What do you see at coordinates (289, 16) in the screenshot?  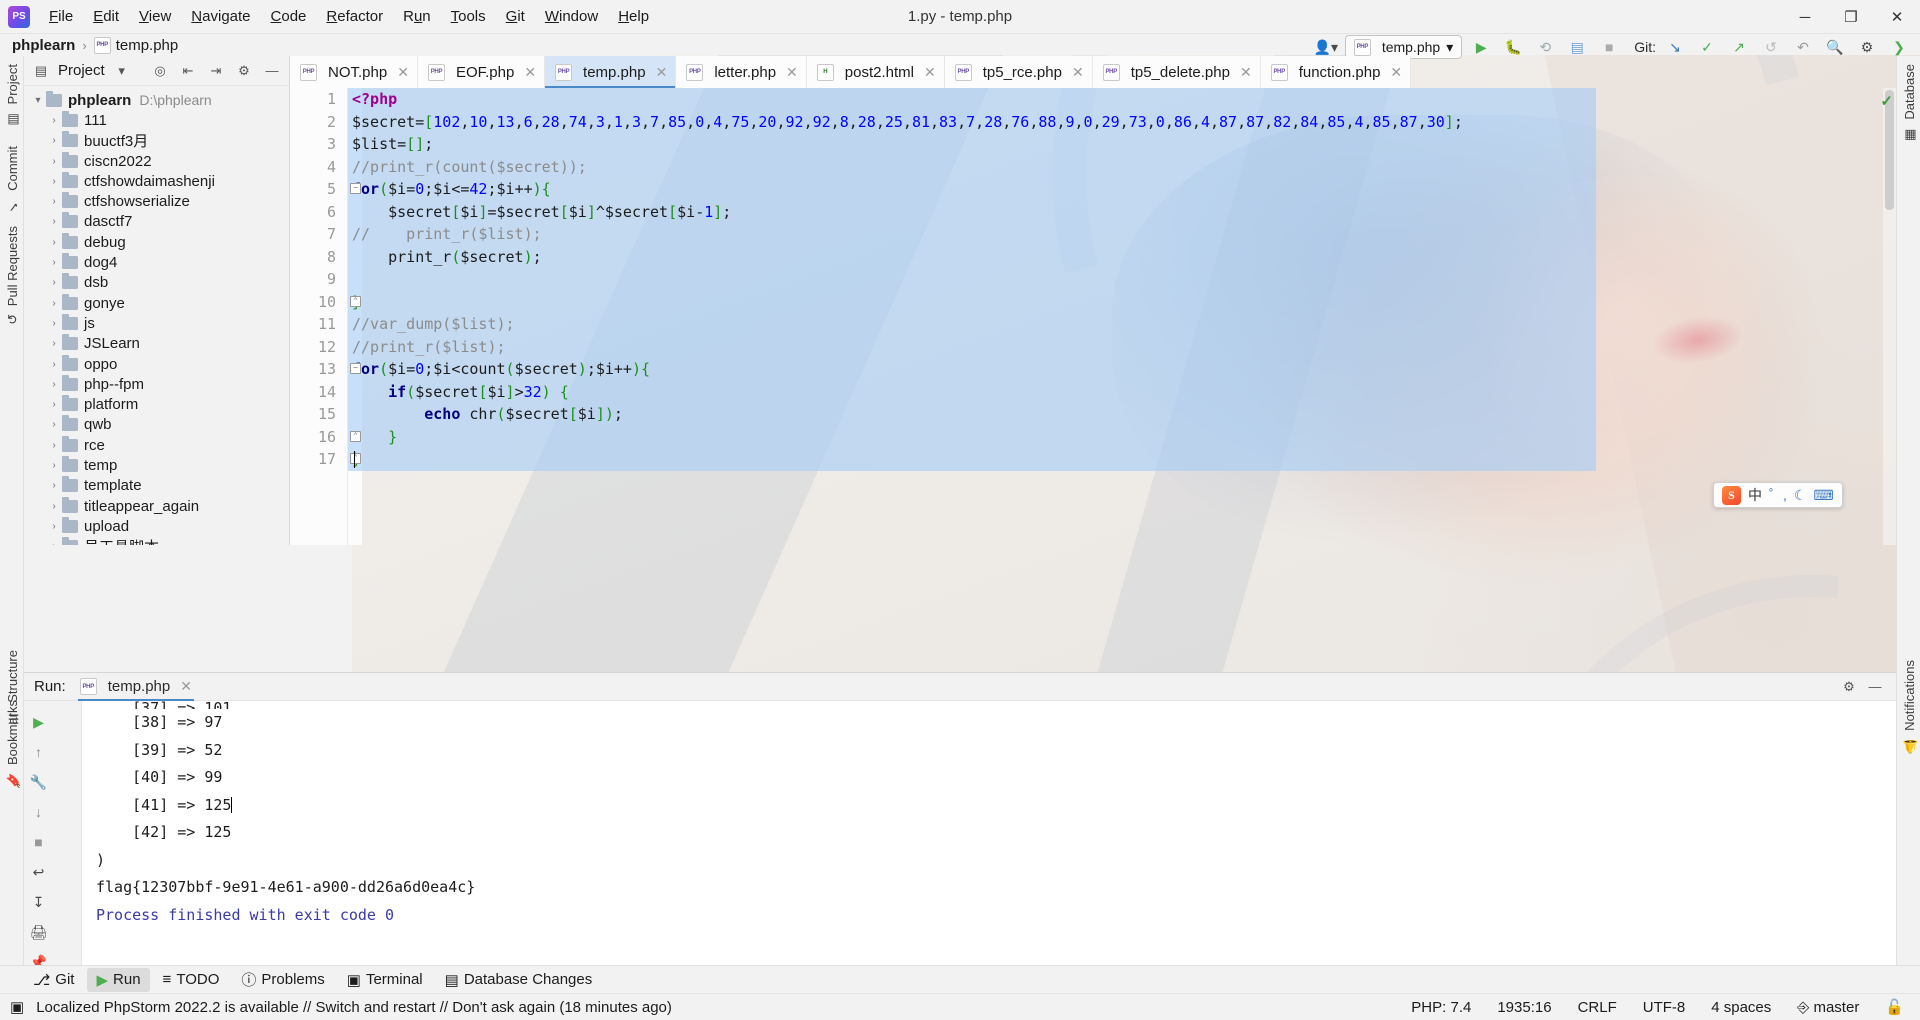 I see `menu-item-code: Code` at bounding box center [289, 16].